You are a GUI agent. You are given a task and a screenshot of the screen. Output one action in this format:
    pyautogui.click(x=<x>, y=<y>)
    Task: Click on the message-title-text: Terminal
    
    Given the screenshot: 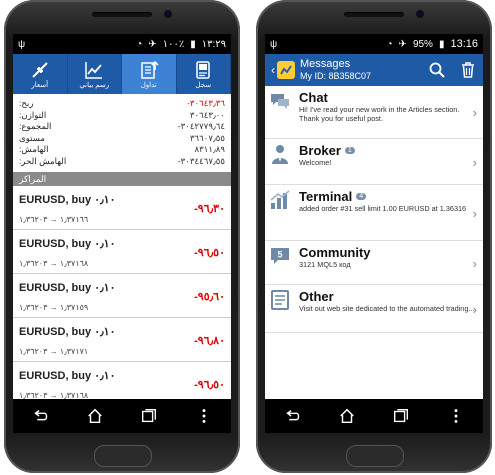 What is the action you would take?
    pyautogui.click(x=326, y=196)
    